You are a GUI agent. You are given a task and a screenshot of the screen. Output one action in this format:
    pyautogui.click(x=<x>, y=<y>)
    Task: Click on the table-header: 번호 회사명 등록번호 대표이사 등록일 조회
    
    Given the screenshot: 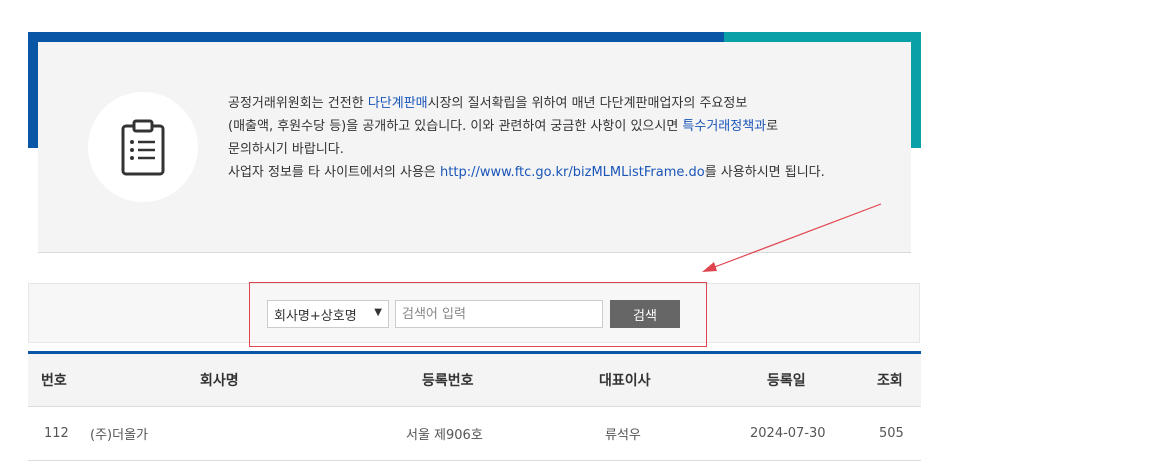 What is the action you would take?
    pyautogui.click(x=474, y=380)
    